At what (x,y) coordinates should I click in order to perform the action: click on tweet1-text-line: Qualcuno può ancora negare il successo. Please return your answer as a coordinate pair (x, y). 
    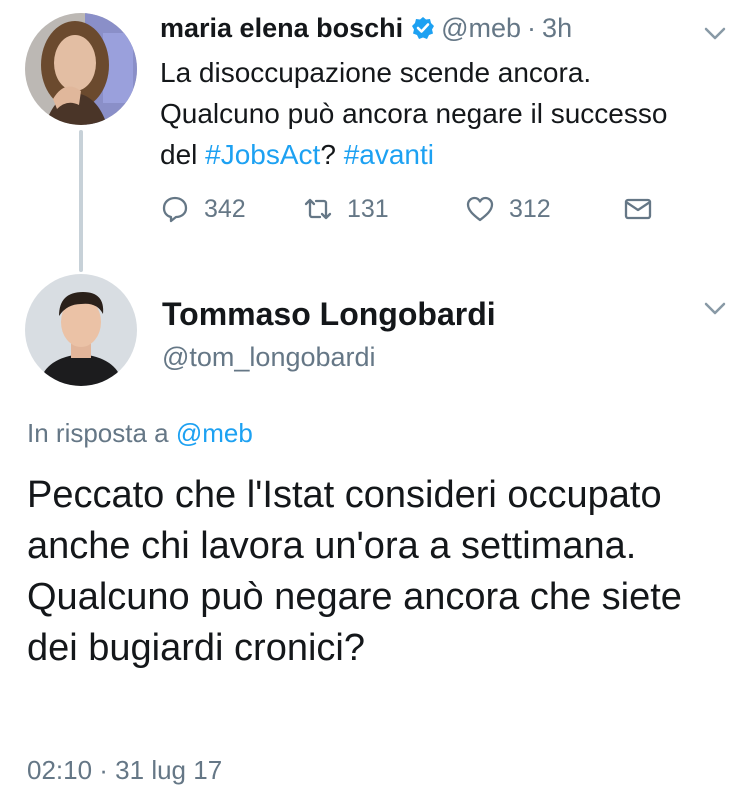
    Looking at the image, I should click on (414, 113).